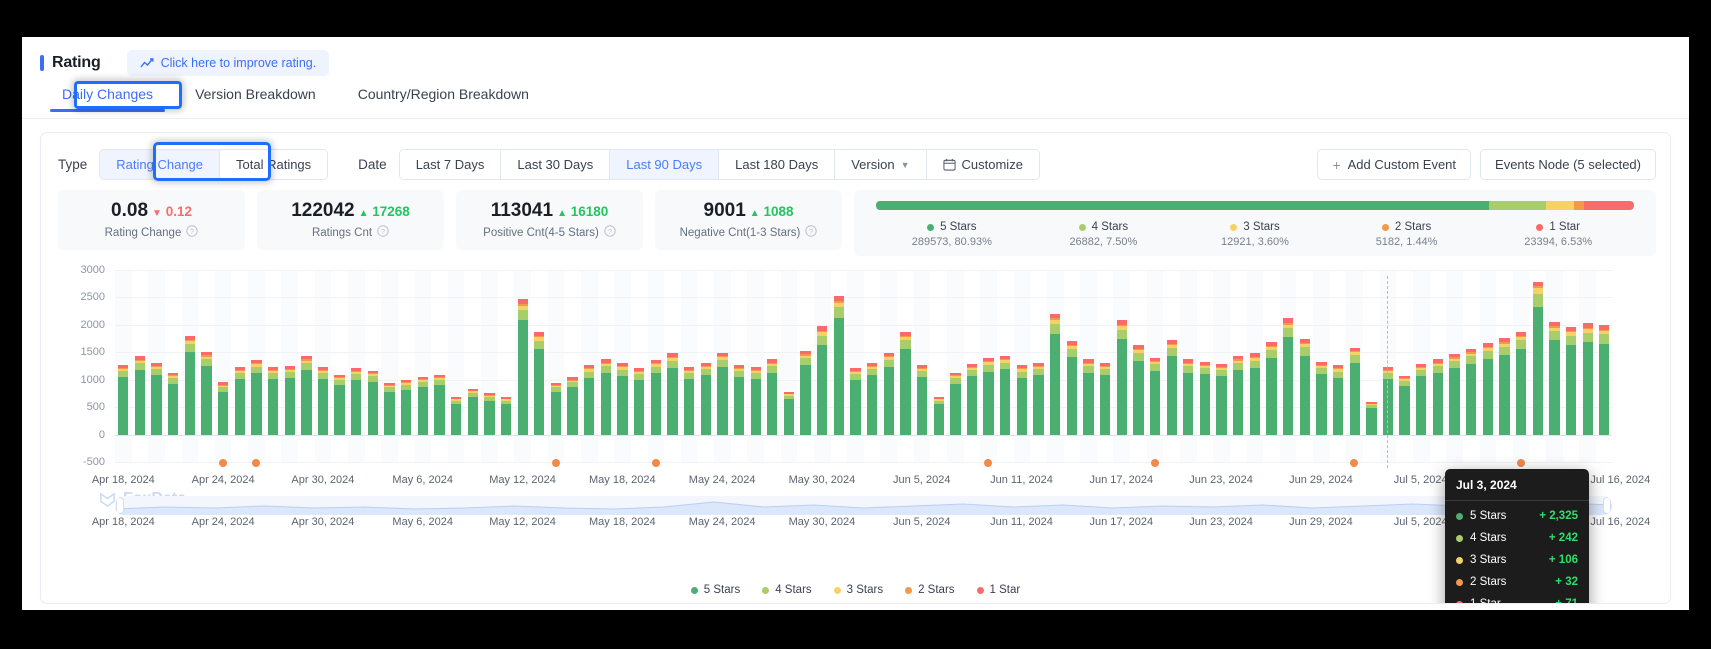  I want to click on version-dropdown: Version ▼, so click(881, 164).